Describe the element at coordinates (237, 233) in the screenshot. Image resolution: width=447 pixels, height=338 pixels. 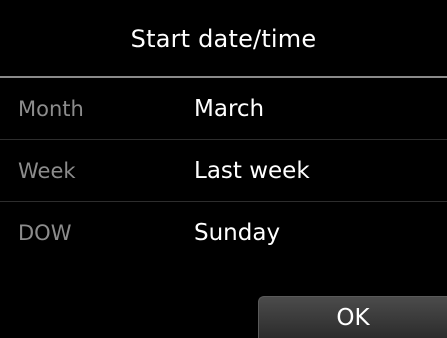
I see `setting-value-dow: Sunday` at that location.